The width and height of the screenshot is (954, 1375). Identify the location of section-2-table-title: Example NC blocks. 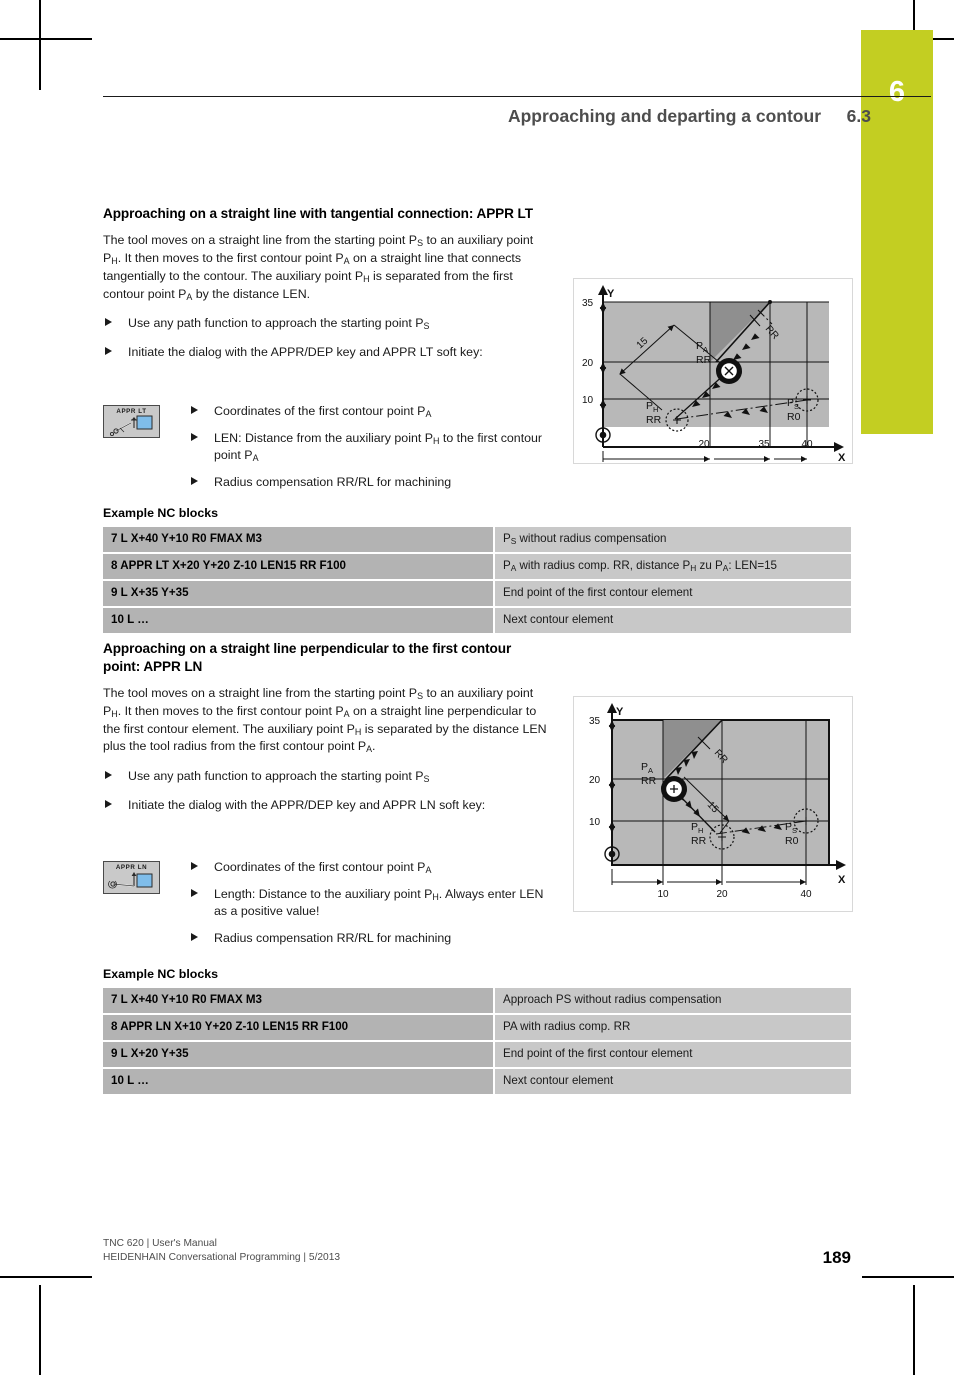
(161, 974).